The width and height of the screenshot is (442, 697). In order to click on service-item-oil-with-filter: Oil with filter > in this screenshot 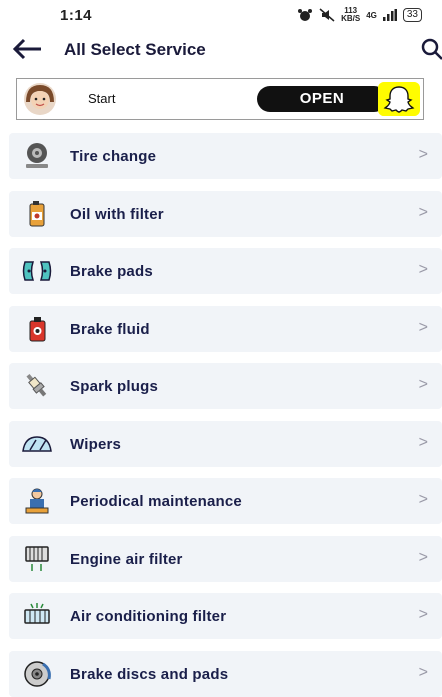, I will do `click(225, 214)`.